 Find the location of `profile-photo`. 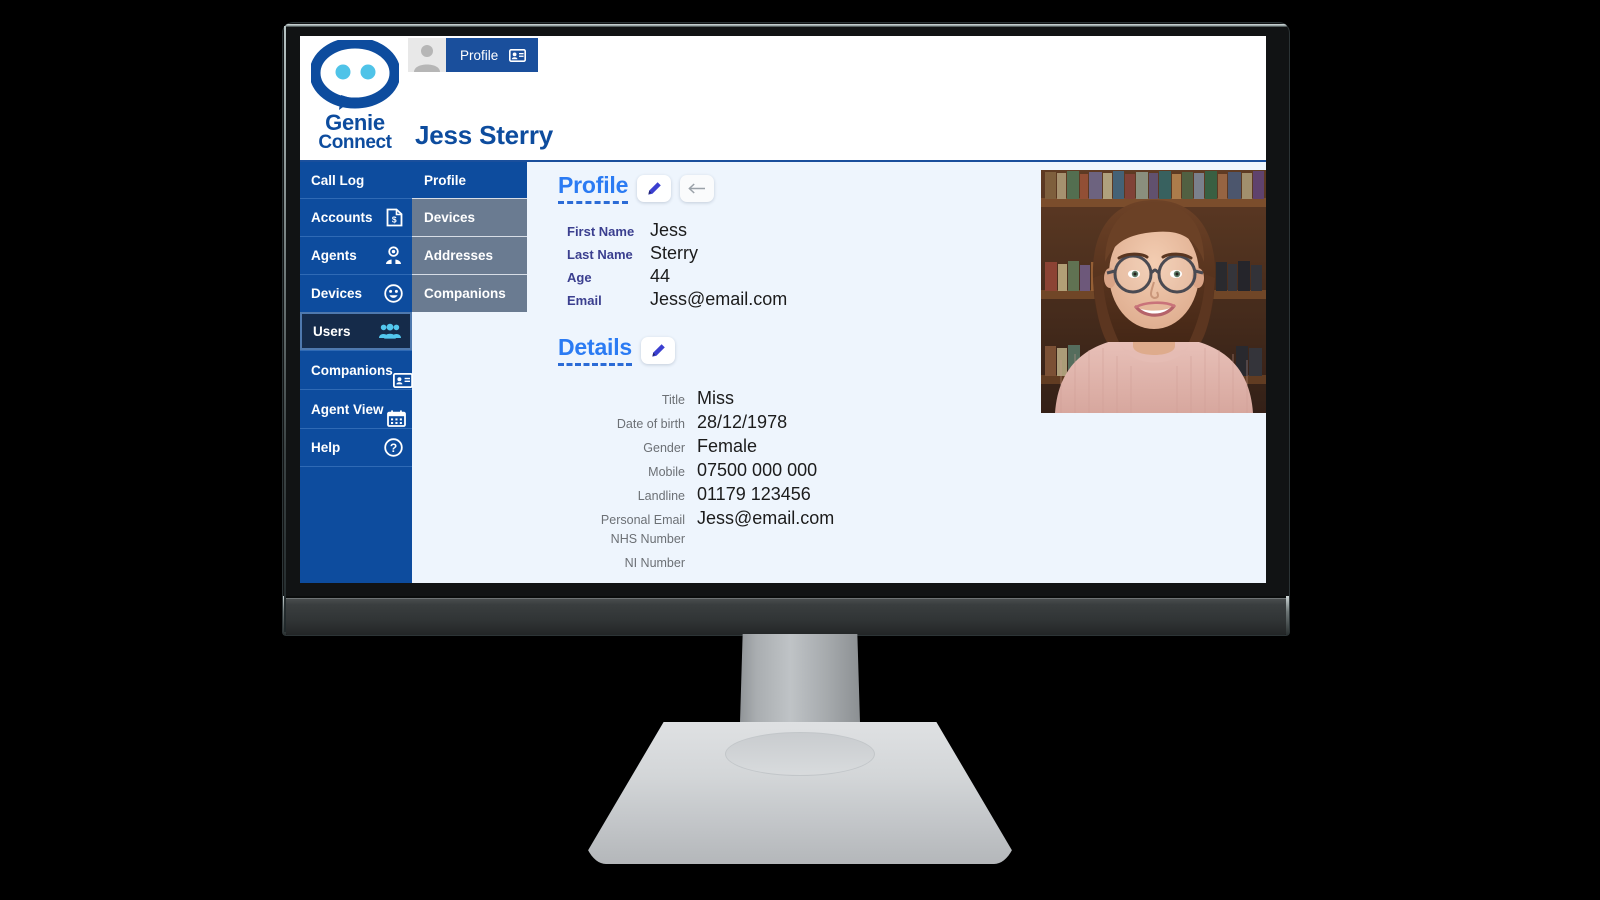

profile-photo is located at coordinates (1153, 291).